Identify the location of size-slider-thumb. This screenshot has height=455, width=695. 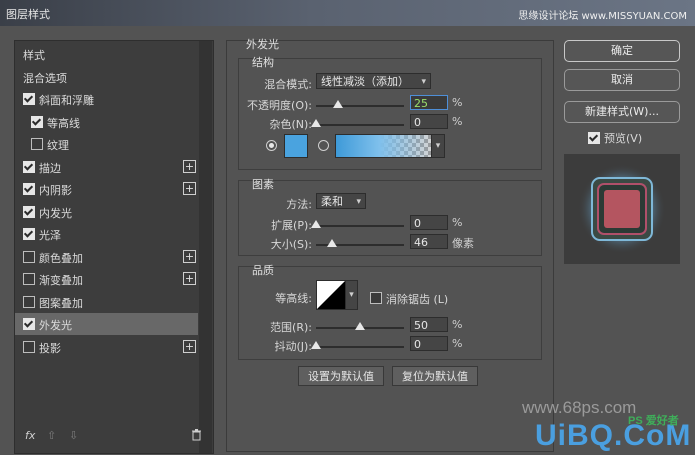
(331, 243).